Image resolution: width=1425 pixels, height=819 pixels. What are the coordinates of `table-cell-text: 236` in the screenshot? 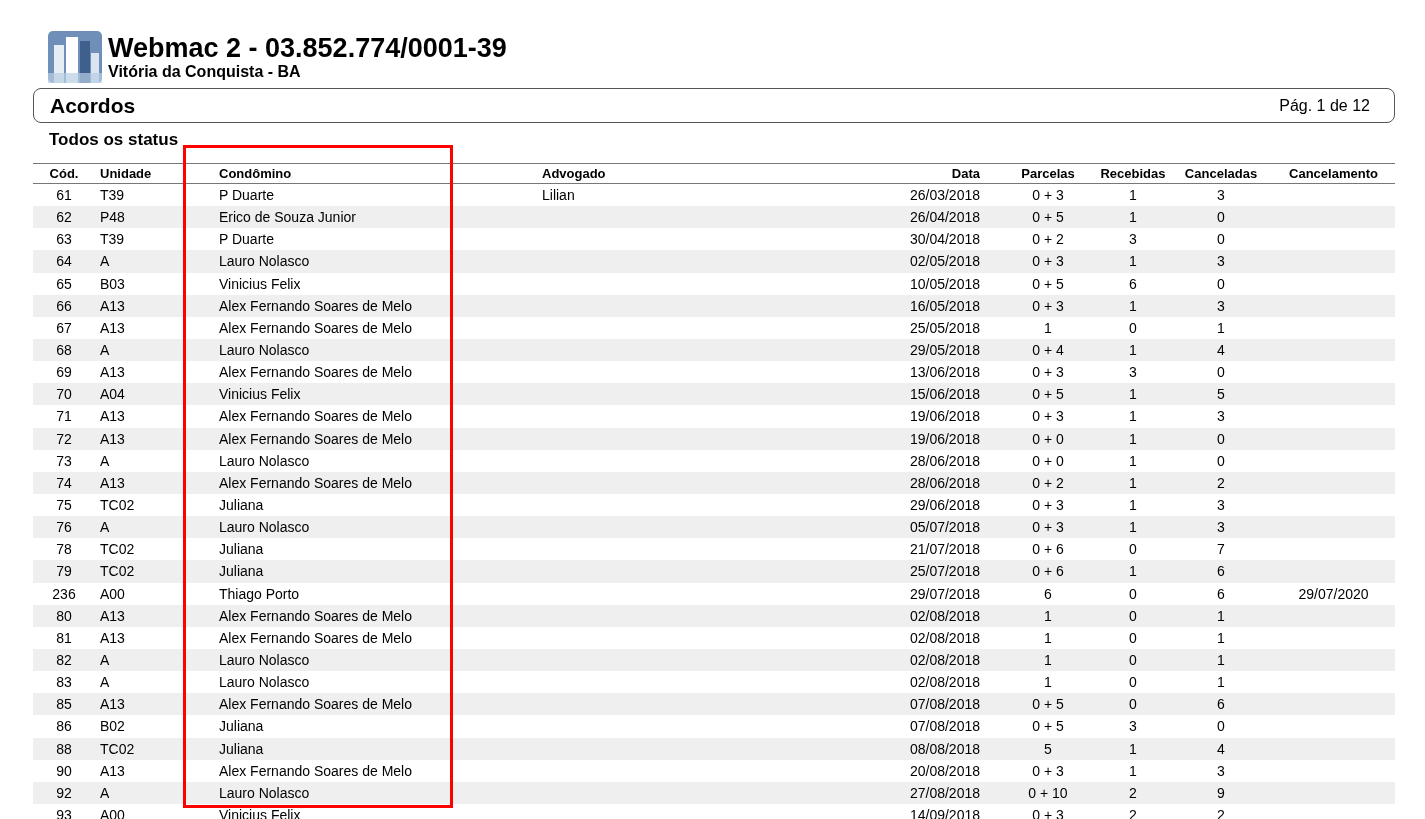 It's located at (64, 593).